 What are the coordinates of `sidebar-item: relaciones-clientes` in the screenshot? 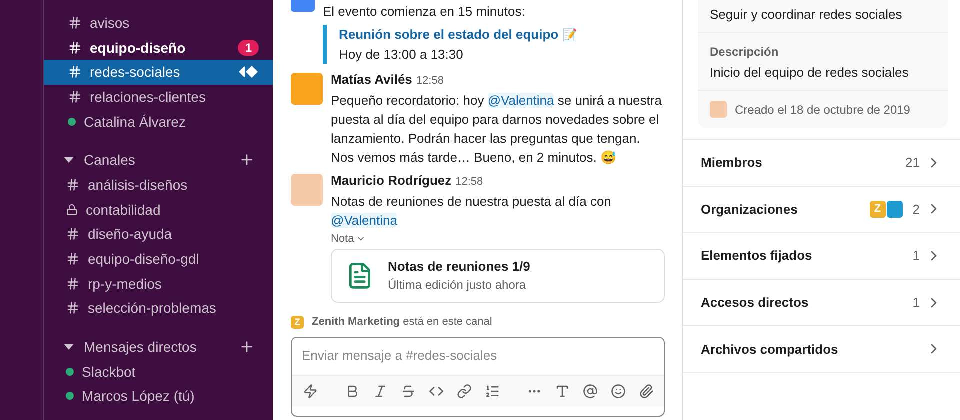 It's located at (158, 97).